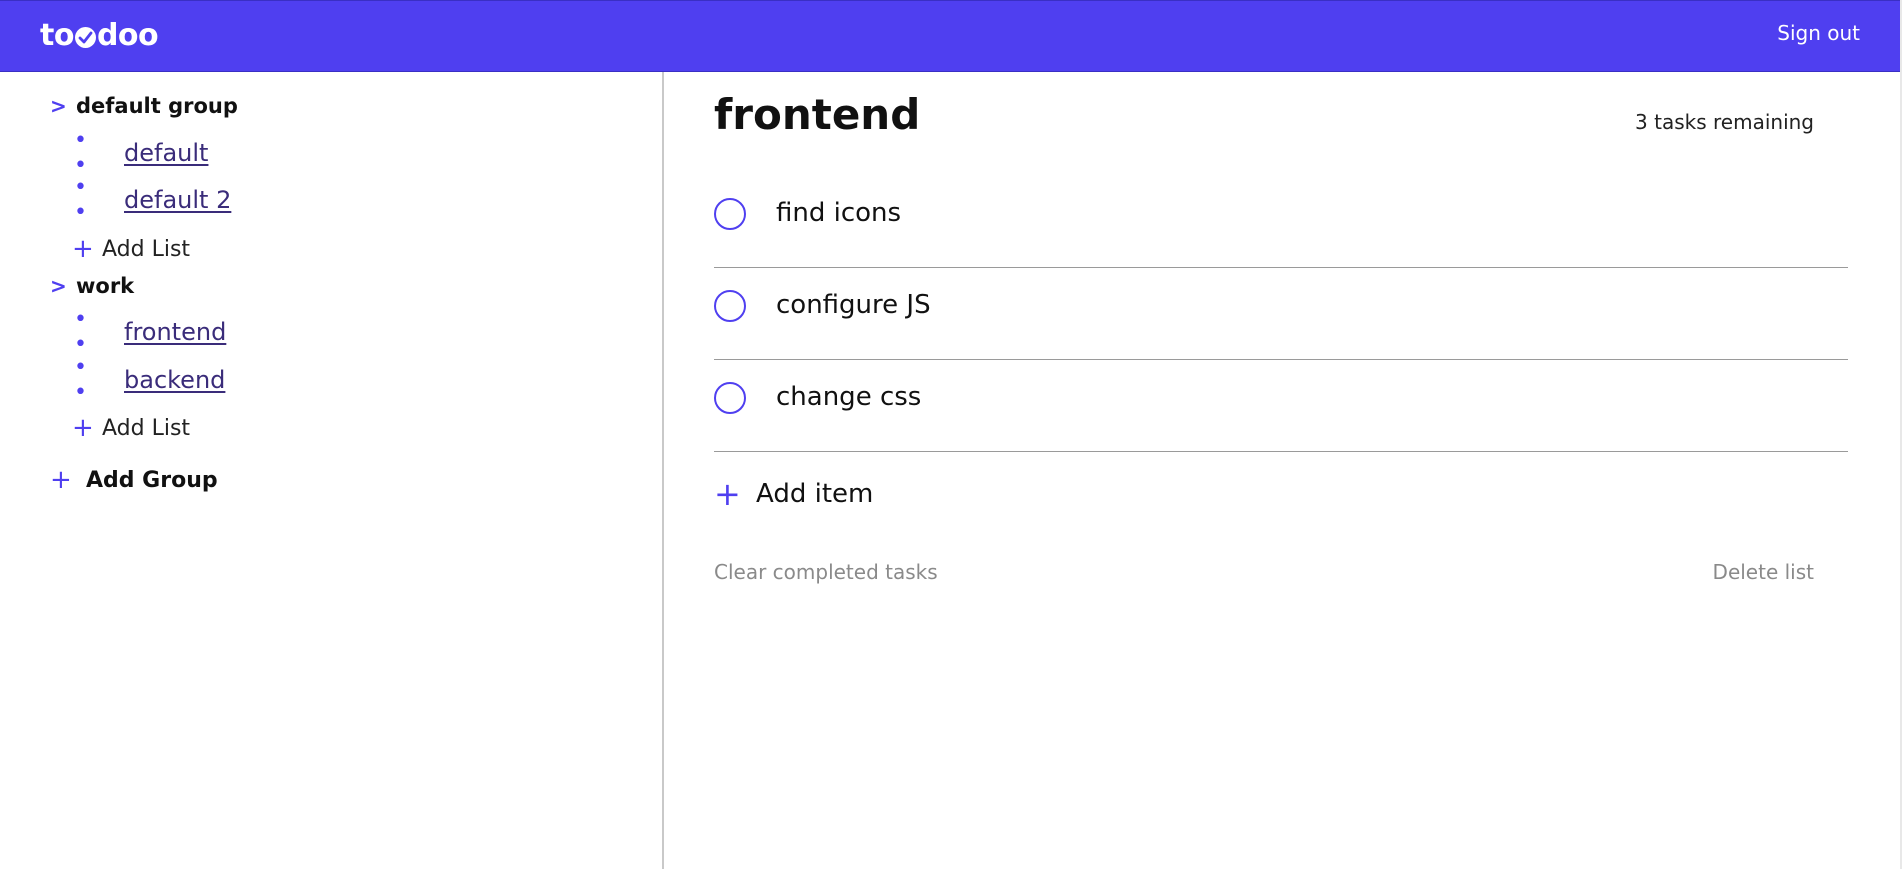 The height and width of the screenshot is (869, 1902). Describe the element at coordinates (85, 37) in the screenshot. I see `logo-check-icon` at that location.